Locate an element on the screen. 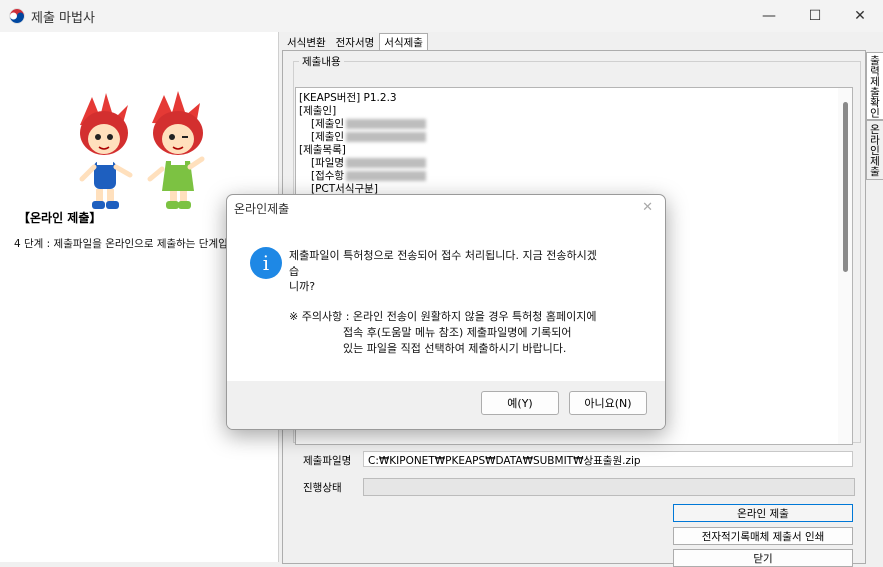 This screenshot has width=883, height=567. dialog-close-button: ✕ is located at coordinates (647, 207).